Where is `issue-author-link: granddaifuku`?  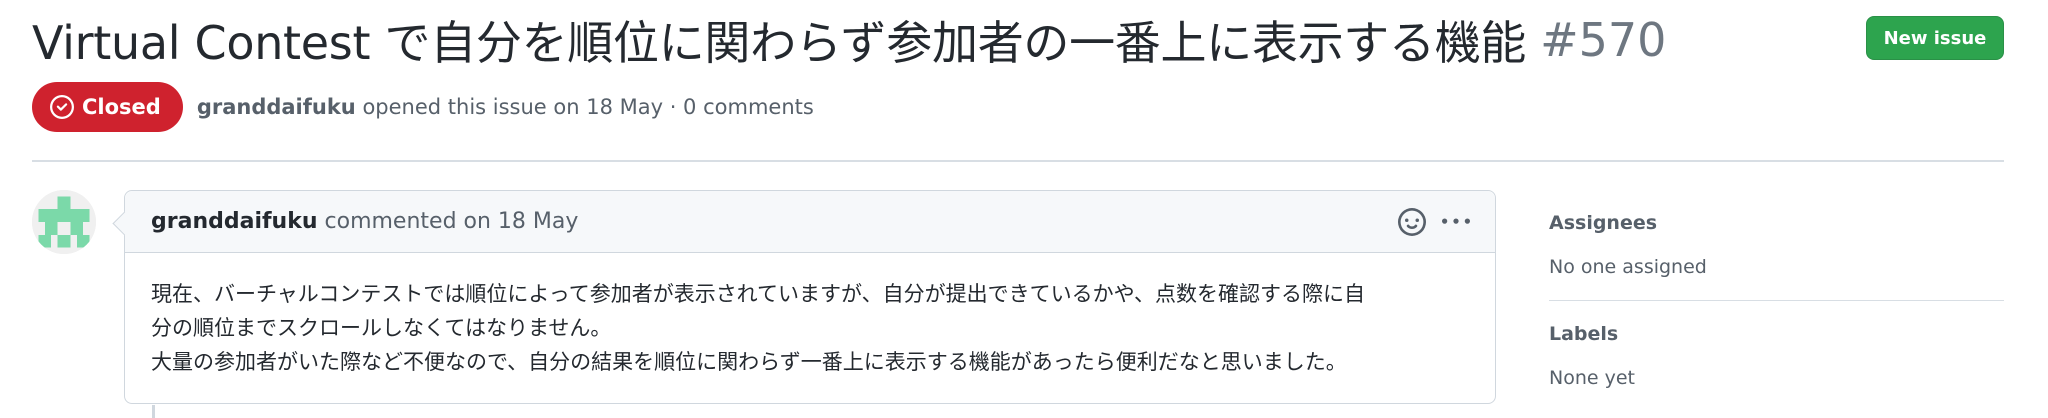 issue-author-link: granddaifuku is located at coordinates (276, 107).